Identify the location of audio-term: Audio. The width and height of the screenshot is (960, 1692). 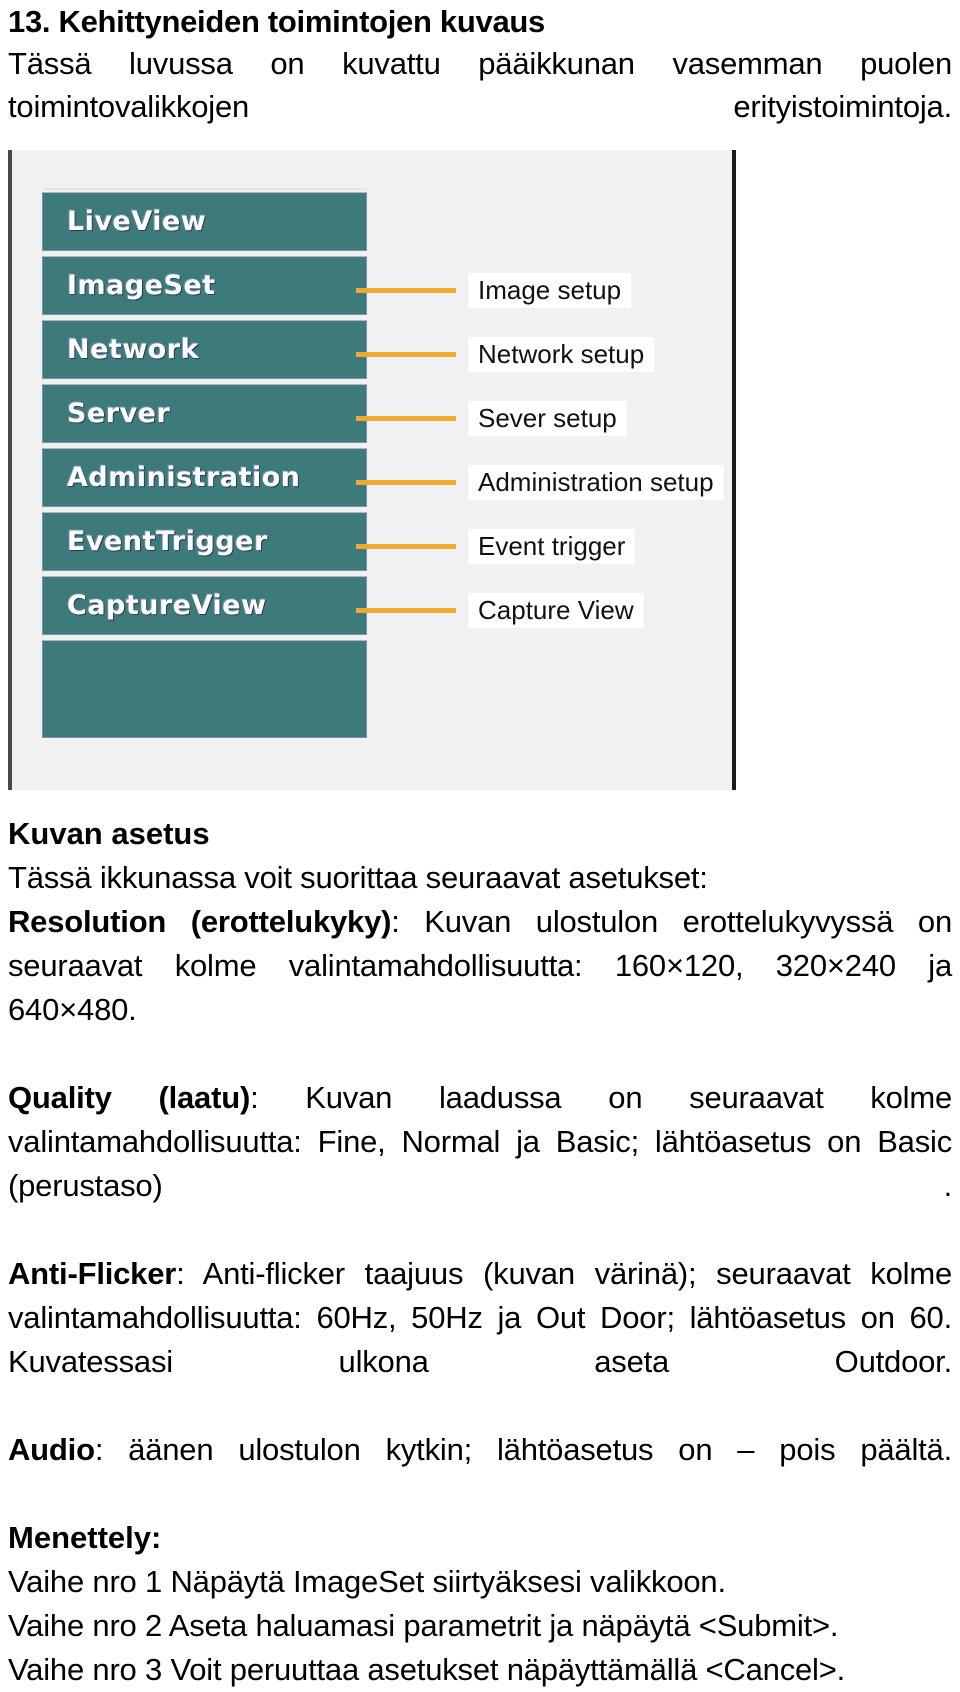
(51, 1449).